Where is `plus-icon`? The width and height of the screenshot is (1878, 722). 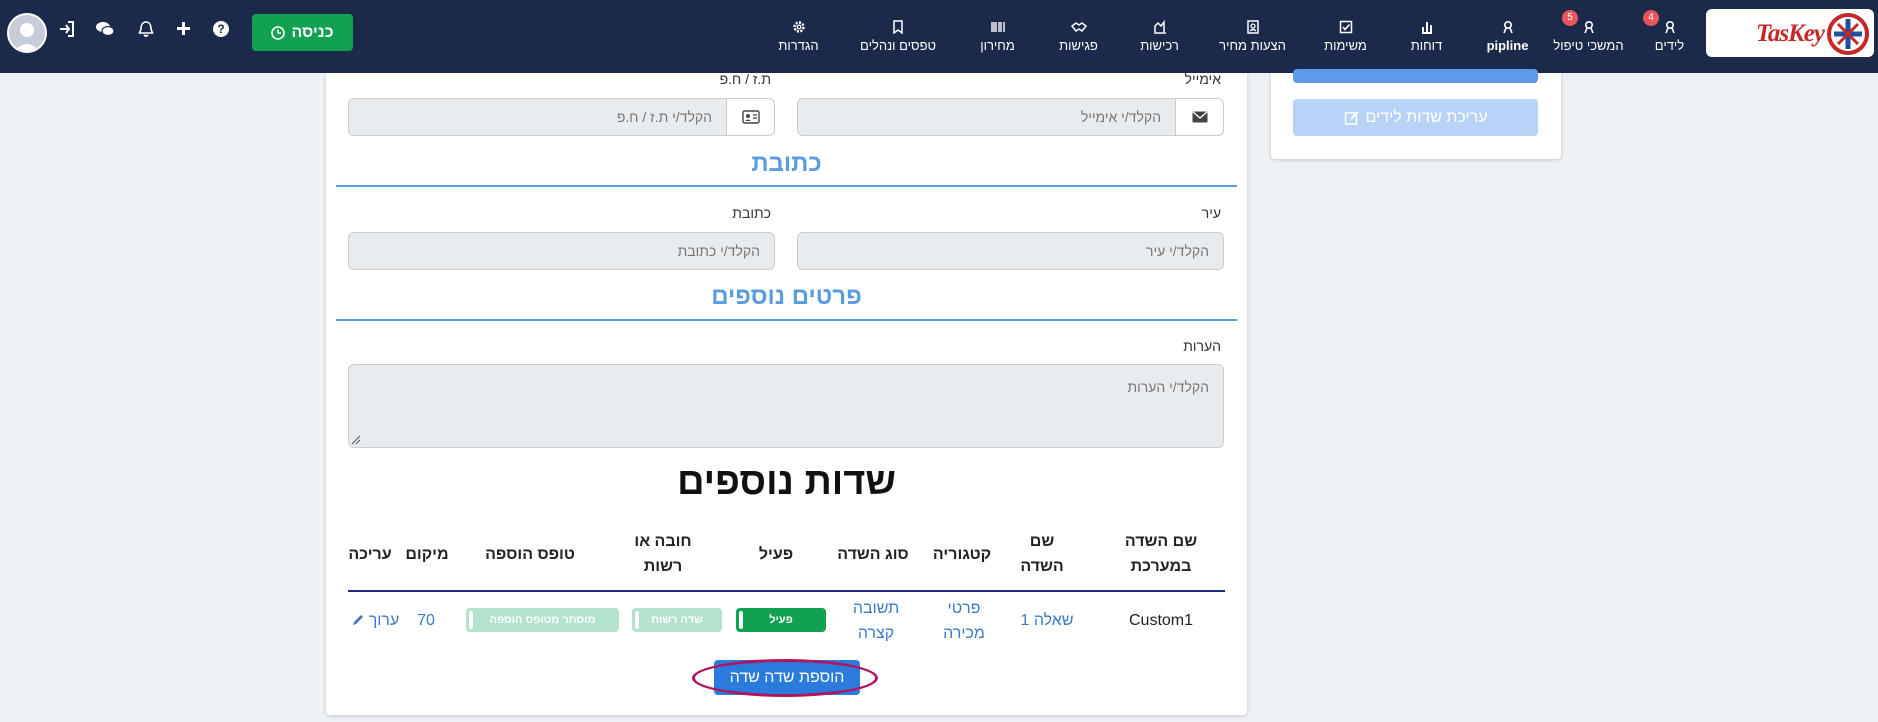
plus-icon is located at coordinates (183, 28).